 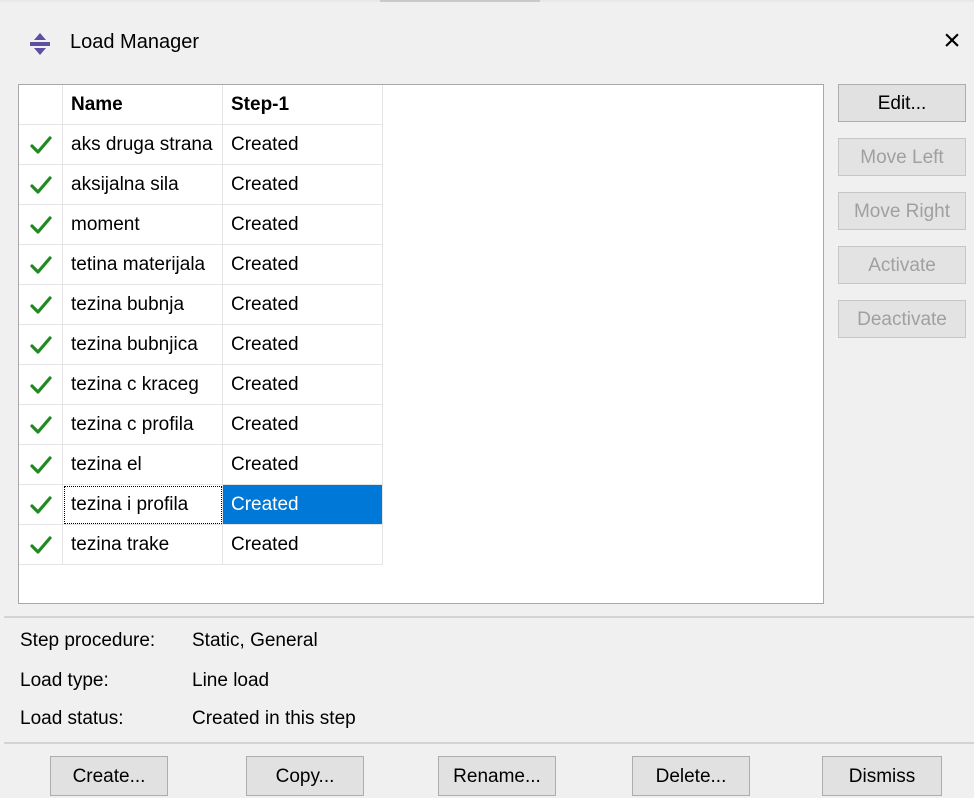 I want to click on load-name-cell: tezina trake, so click(x=143, y=545).